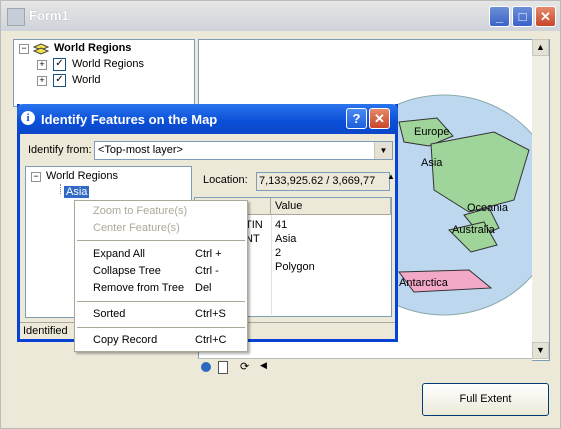  Describe the element at coordinates (41, 49) in the screenshot. I see `layers-icon` at that location.